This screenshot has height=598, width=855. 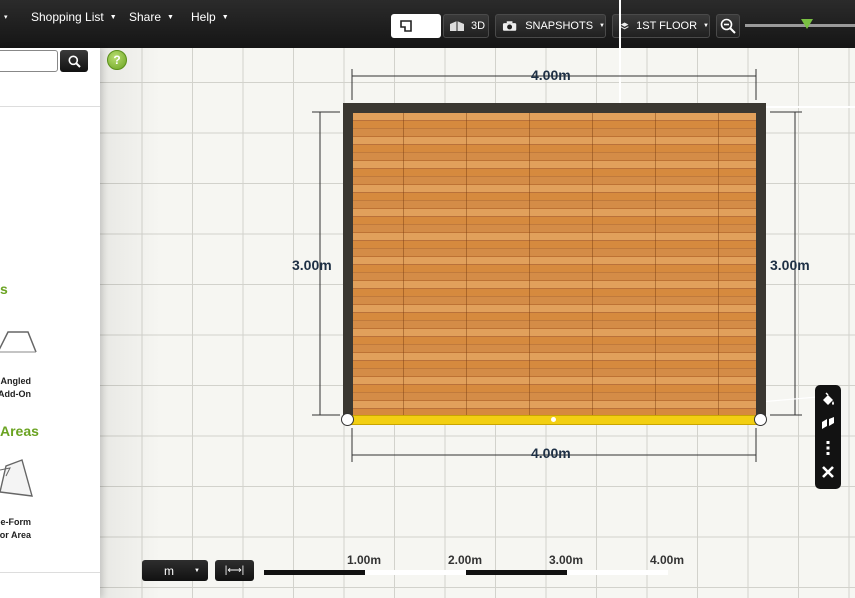 I want to click on angled-addon-thumbnail, so click(x=20, y=342).